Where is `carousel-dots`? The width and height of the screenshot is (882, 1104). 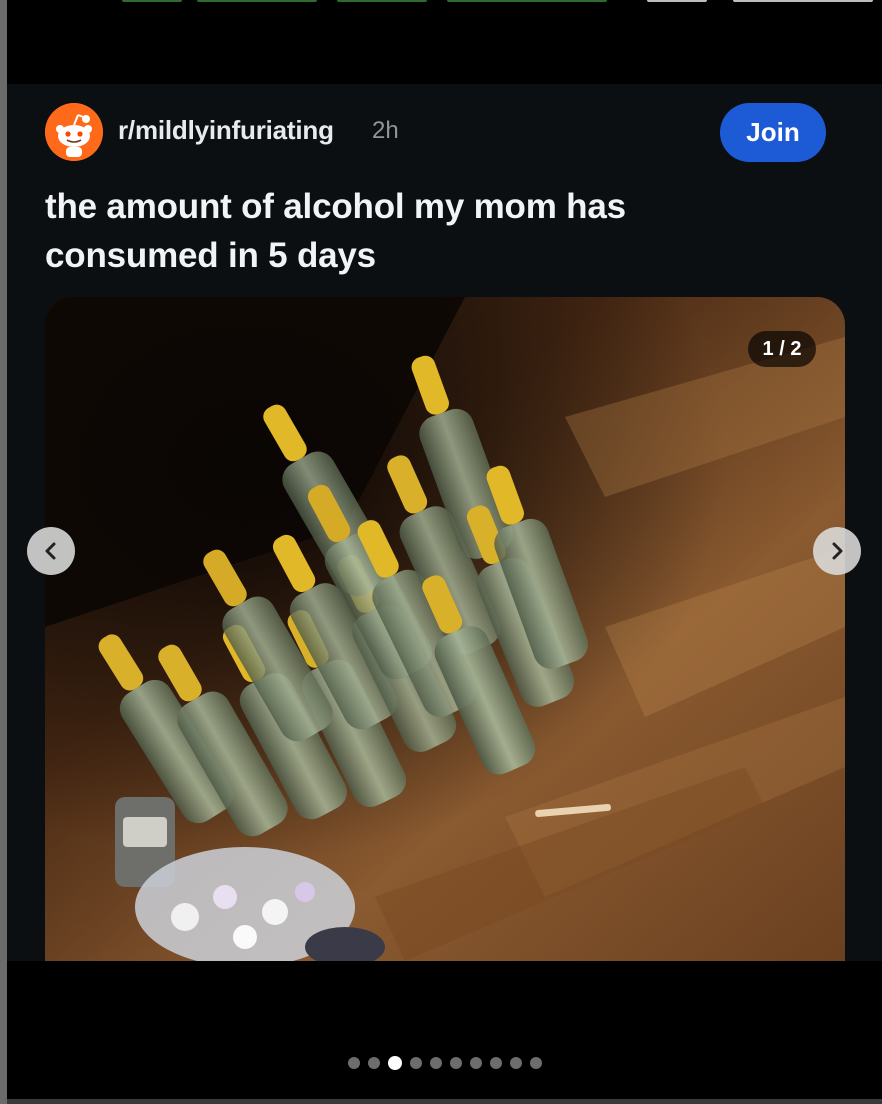 carousel-dots is located at coordinates (445, 1063).